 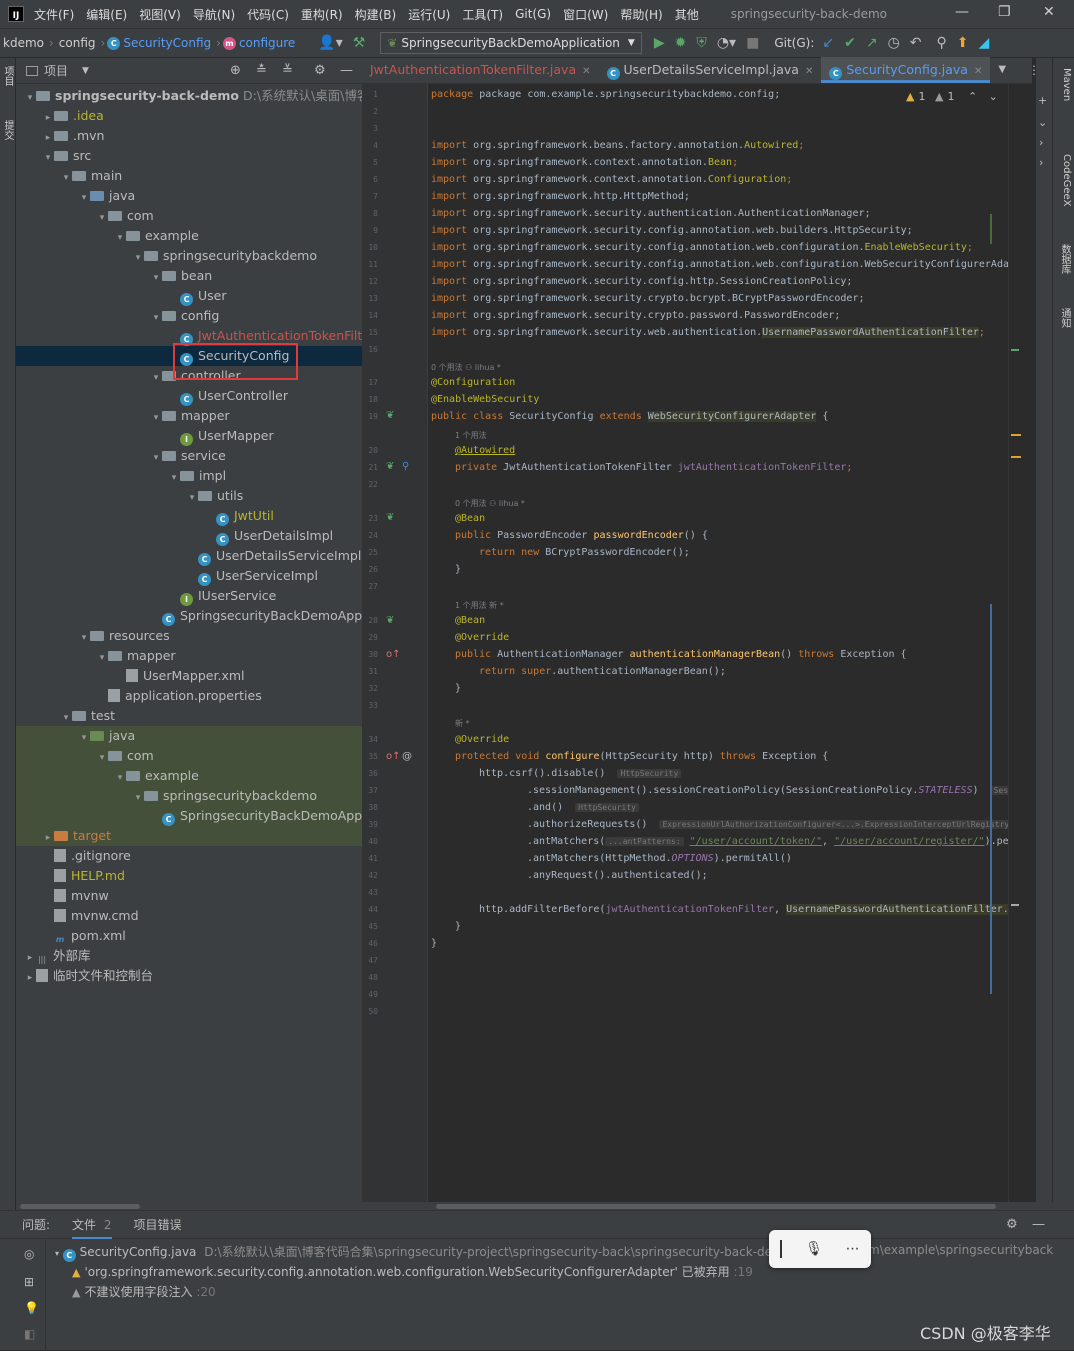 I want to click on prev-highlight-icon: ⌃, so click(x=972, y=96).